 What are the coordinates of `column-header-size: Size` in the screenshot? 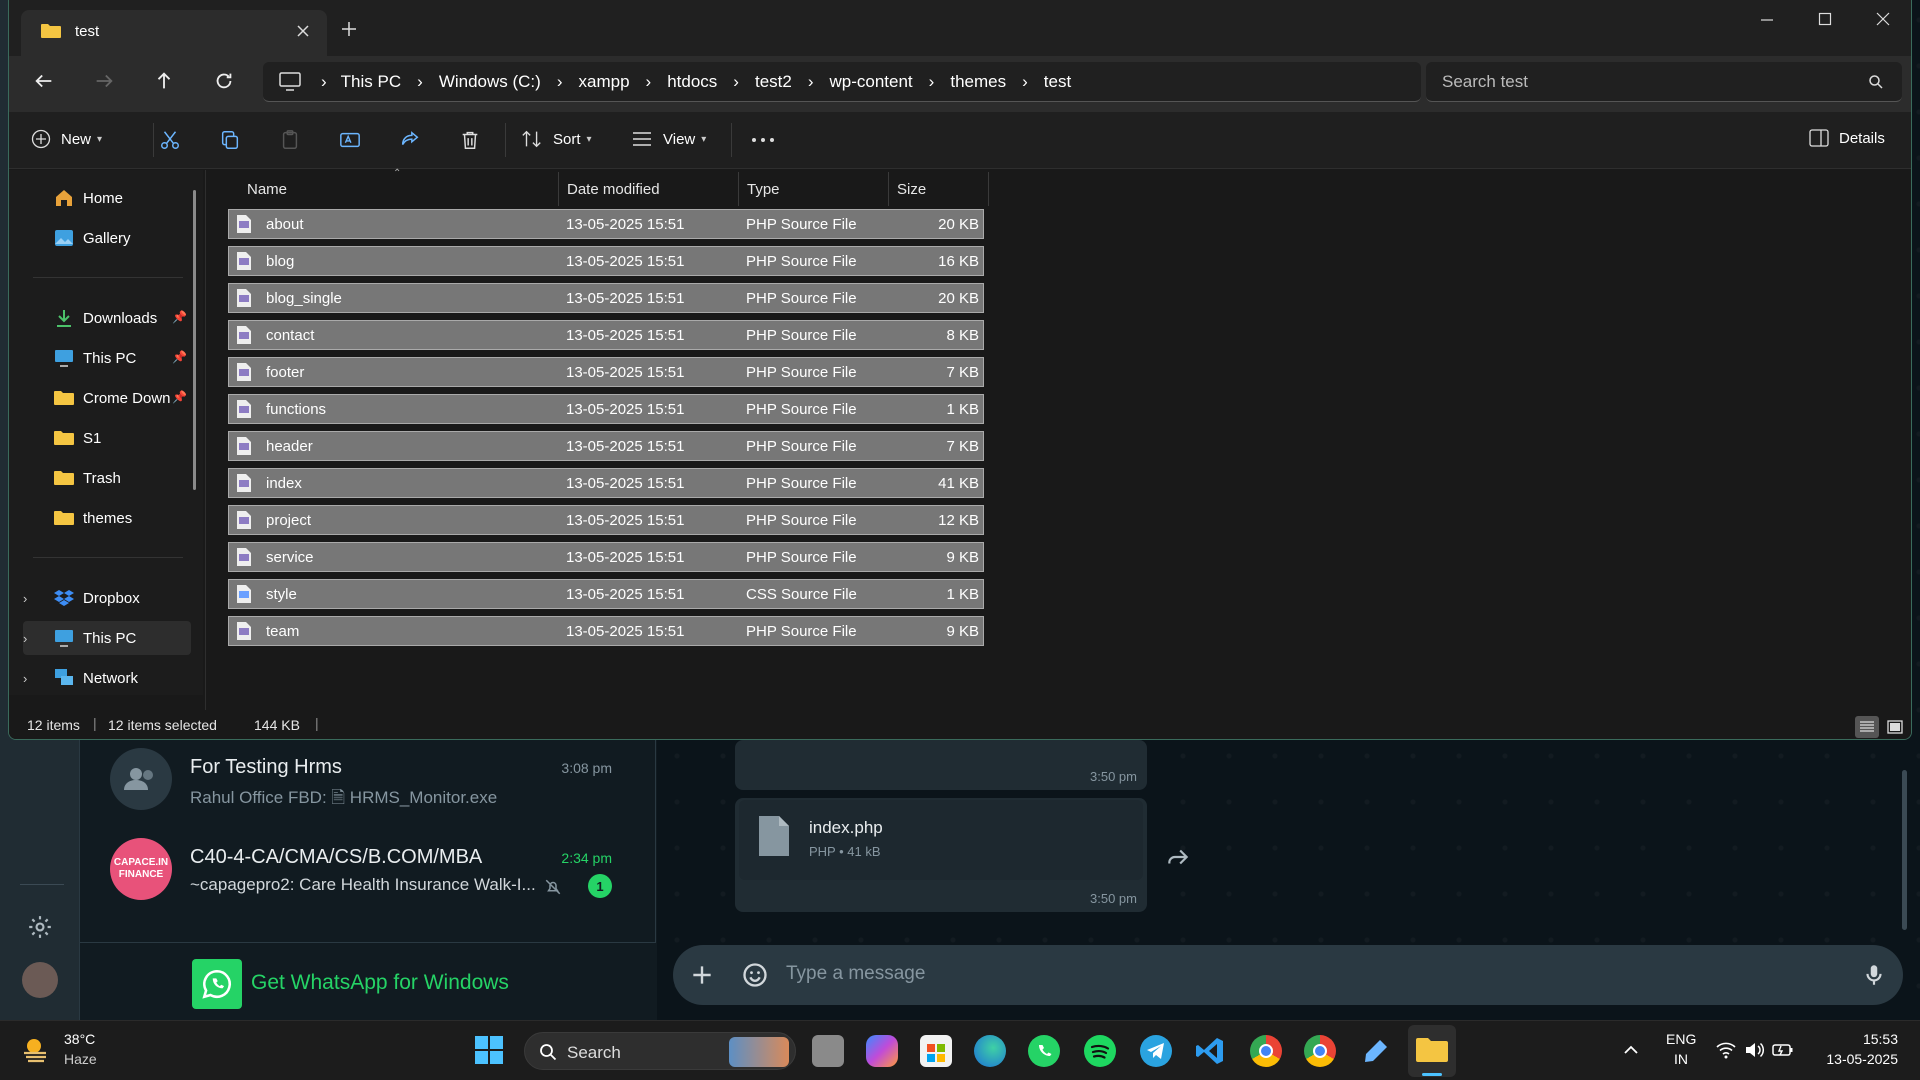 It's located at (939, 189).